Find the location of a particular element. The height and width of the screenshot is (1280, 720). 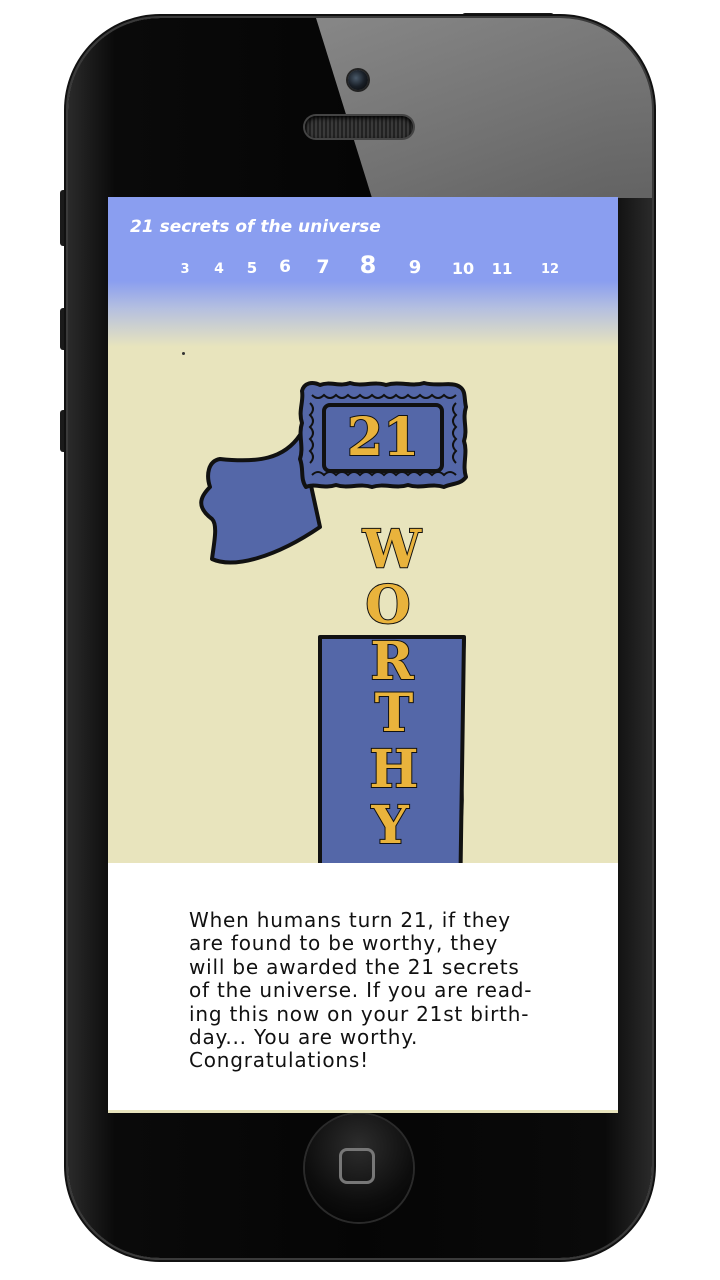

ribbon-letter: T is located at coordinates (394, 713).